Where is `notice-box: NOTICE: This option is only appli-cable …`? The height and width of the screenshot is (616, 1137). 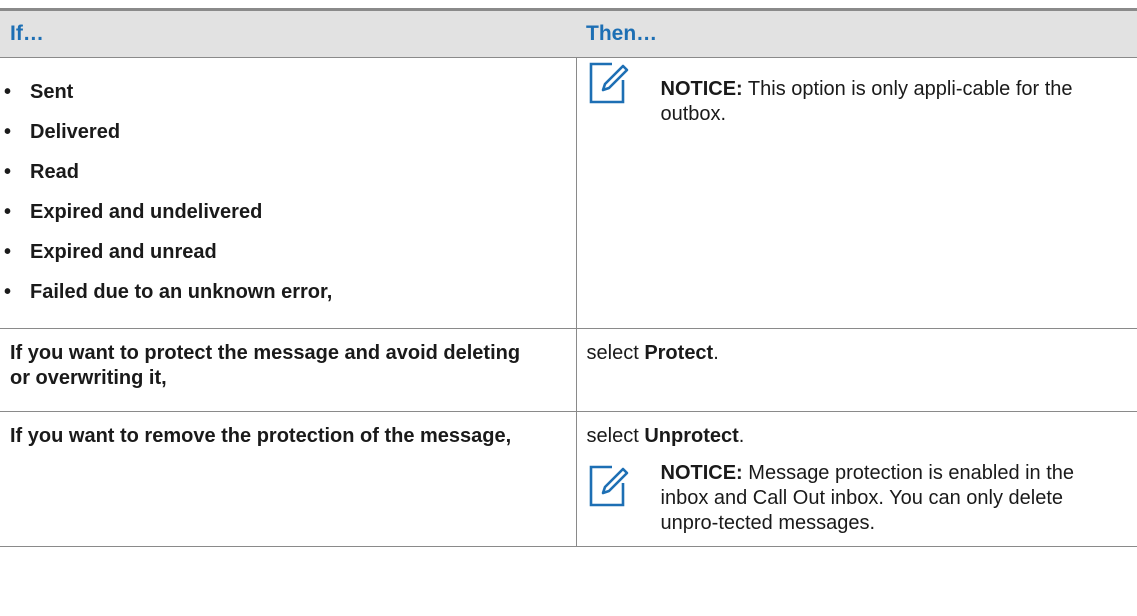
notice-box: NOTICE: This option is only appli-cable … is located at coordinates (857, 92).